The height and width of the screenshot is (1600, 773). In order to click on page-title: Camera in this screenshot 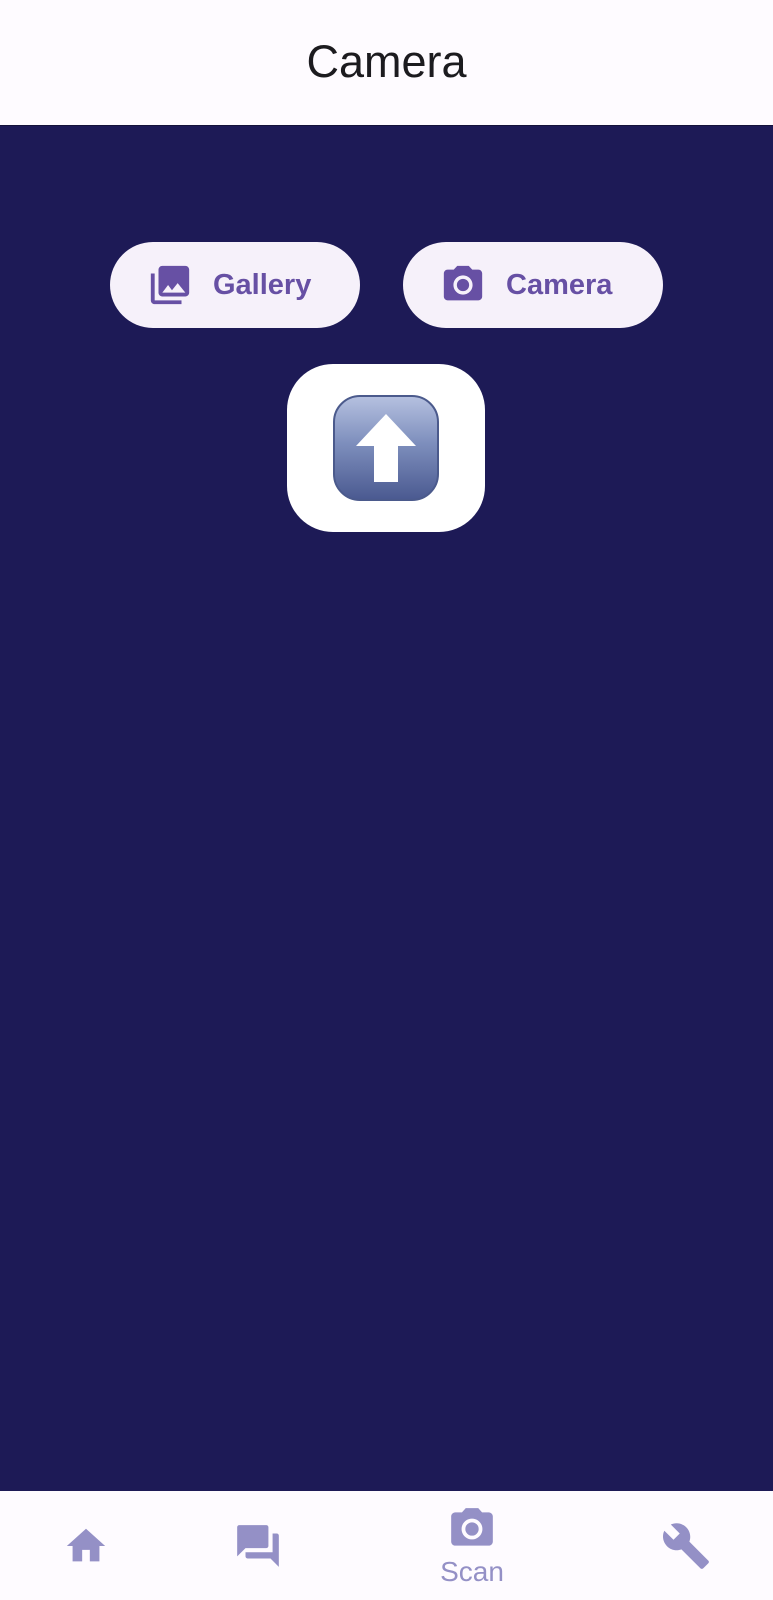, I will do `click(386, 61)`.